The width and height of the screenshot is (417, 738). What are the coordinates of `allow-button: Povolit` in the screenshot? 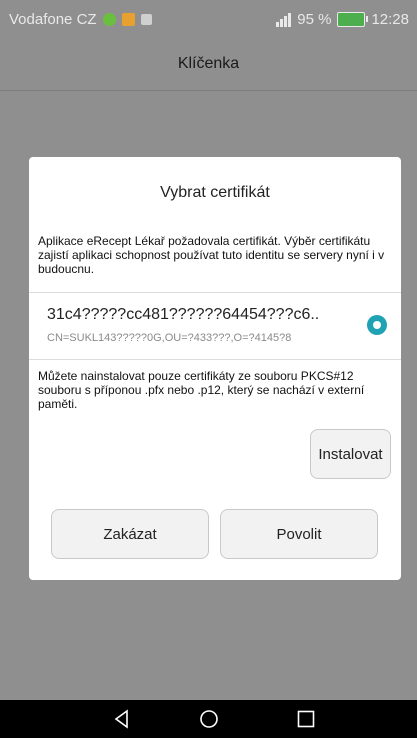 It's located at (299, 534).